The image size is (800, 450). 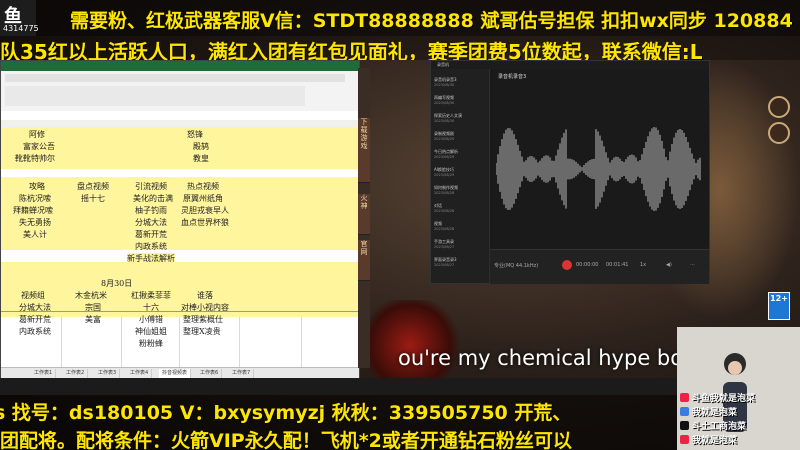 I want to click on waveform, so click(x=599, y=169).